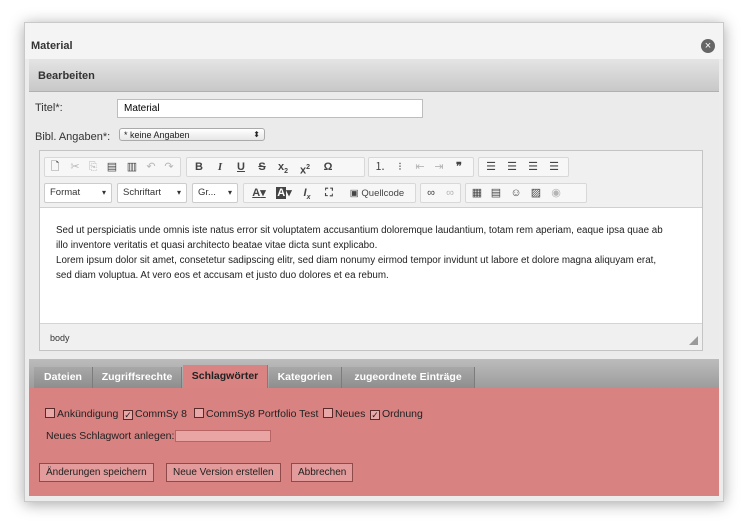 The image size is (744, 525). I want to click on align-justify-icon: ☰, so click(554, 167).